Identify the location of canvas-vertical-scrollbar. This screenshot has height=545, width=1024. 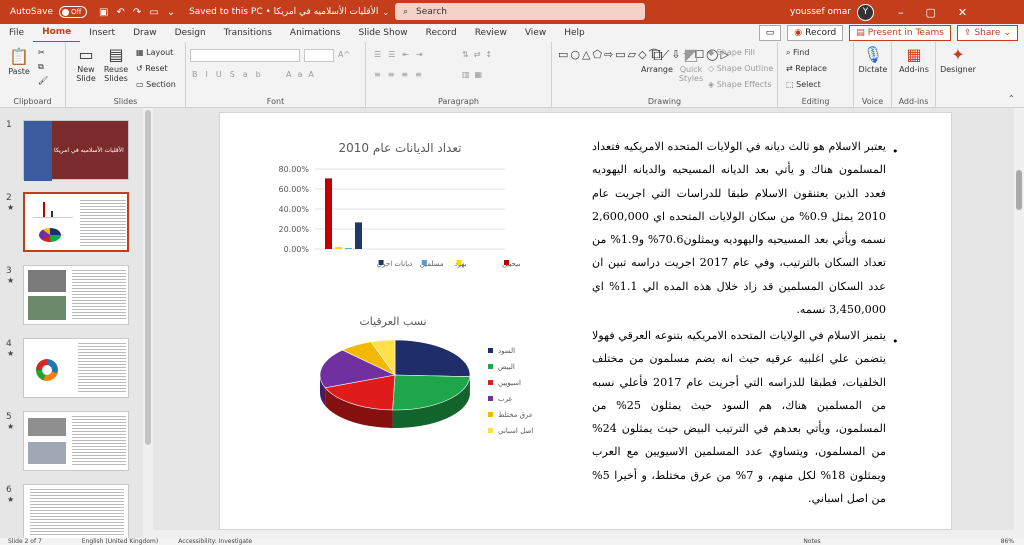
(1019, 323).